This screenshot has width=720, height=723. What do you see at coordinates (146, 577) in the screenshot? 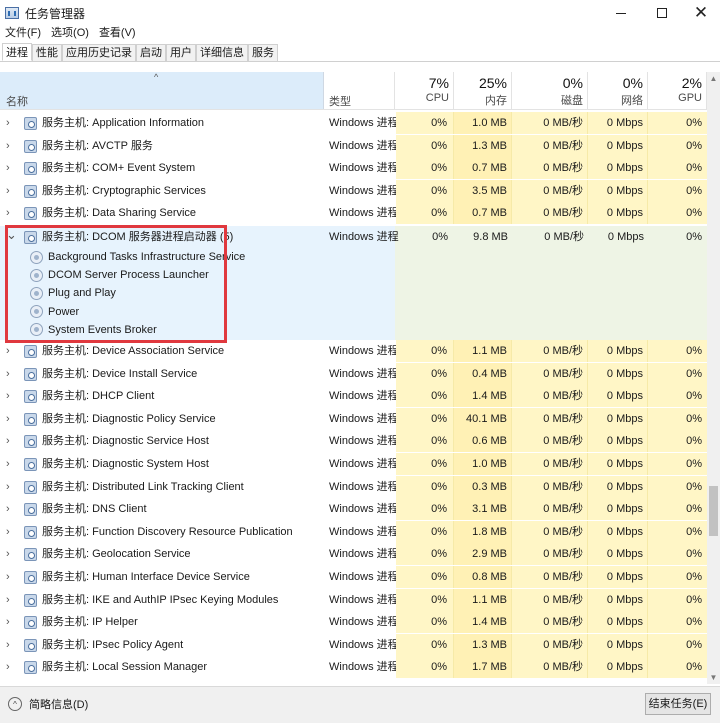
I see `cell-name: 服务主机: Human Interface Device Service` at bounding box center [146, 577].